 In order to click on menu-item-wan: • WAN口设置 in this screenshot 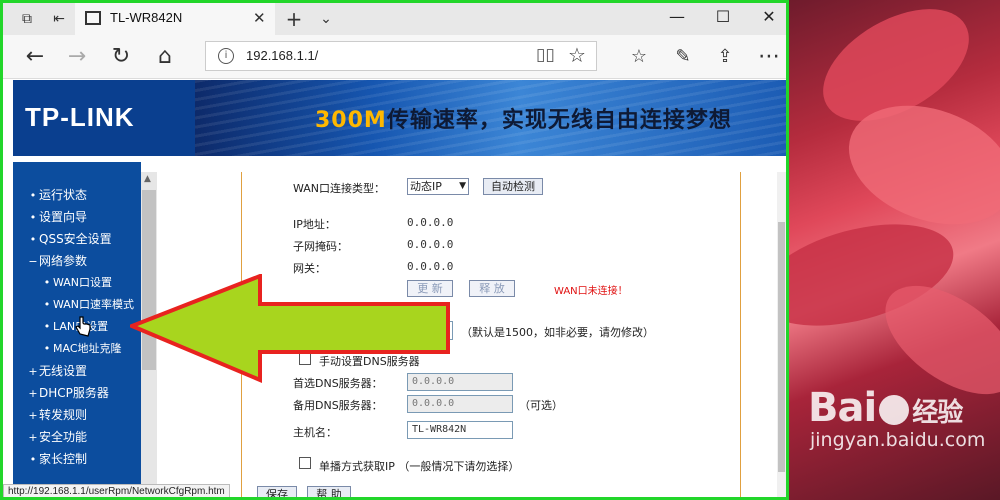, I will do `click(76, 284)`.